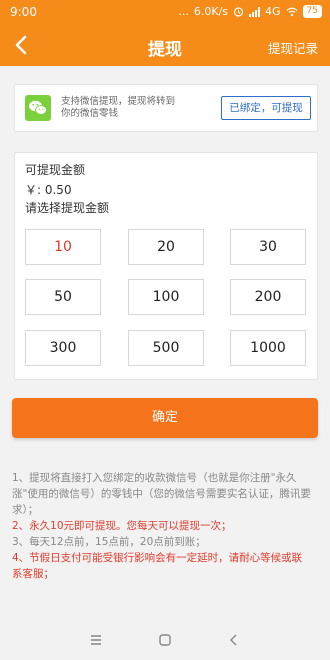 The height and width of the screenshot is (660, 330). What do you see at coordinates (234, 640) in the screenshot?
I see `nav-back-icon` at bounding box center [234, 640].